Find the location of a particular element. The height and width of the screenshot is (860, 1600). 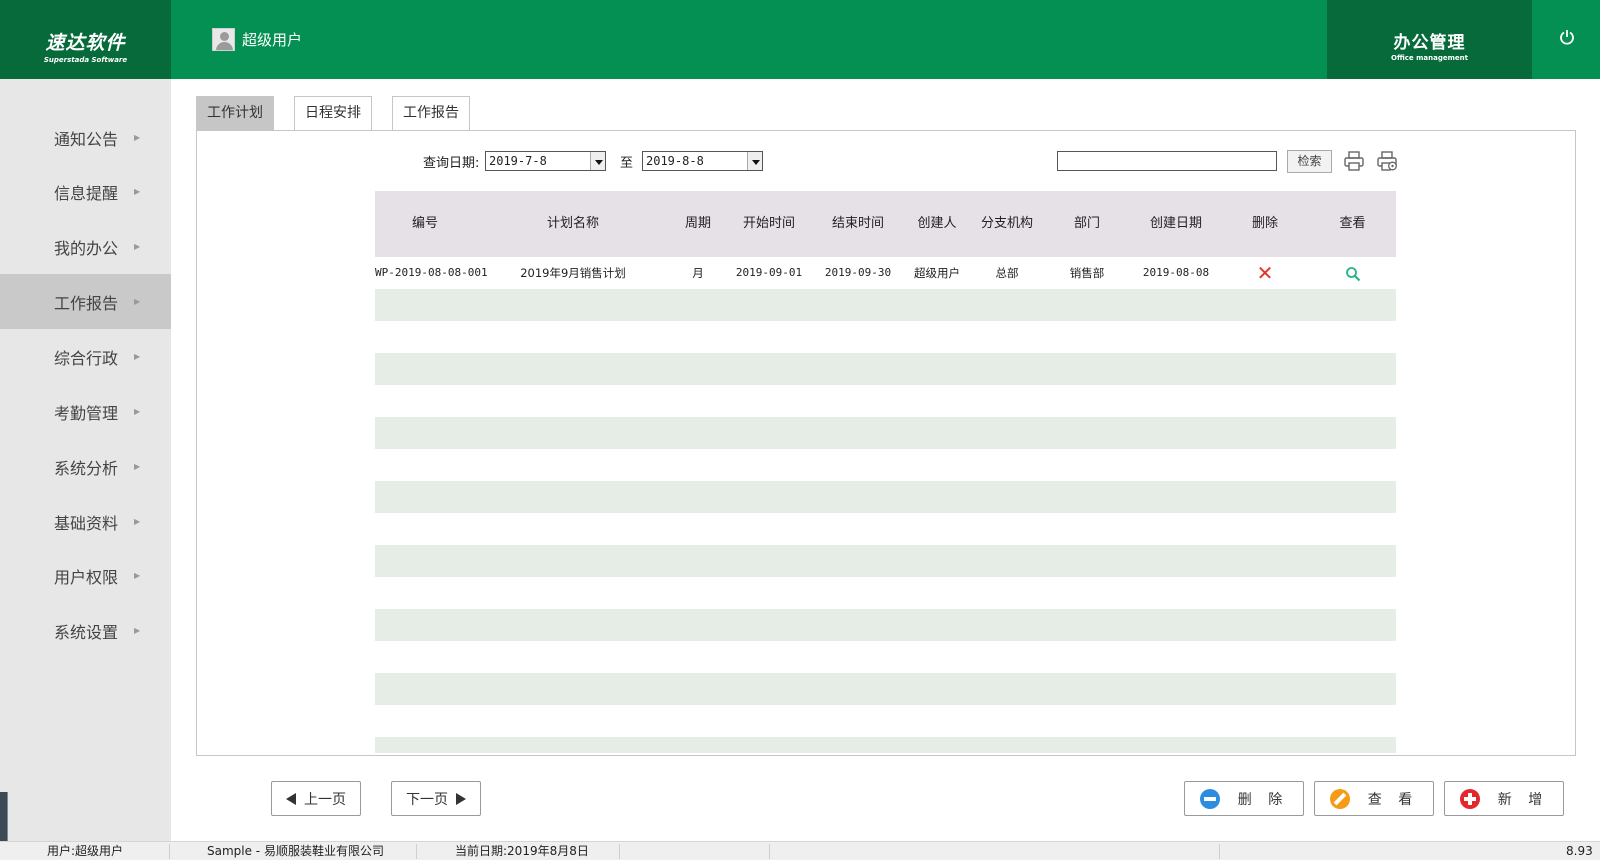

sidebar-item-reminder: 信息提醒 ▶ is located at coordinates (85, 191).